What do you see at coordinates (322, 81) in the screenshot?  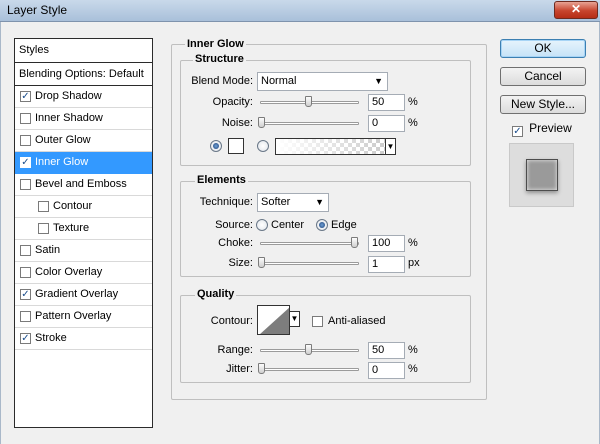 I see `blend-mode-select: Normal ▼` at bounding box center [322, 81].